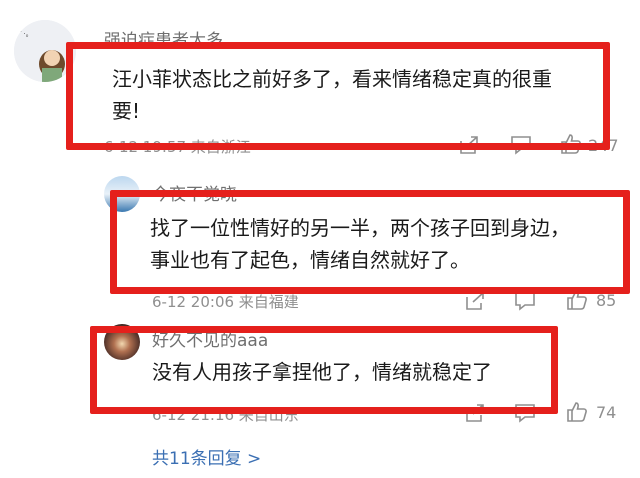 This screenshot has height=478, width=640. Describe the element at coordinates (225, 302) in the screenshot. I see `comment-meta: 6-12 20:06 来自福建` at that location.